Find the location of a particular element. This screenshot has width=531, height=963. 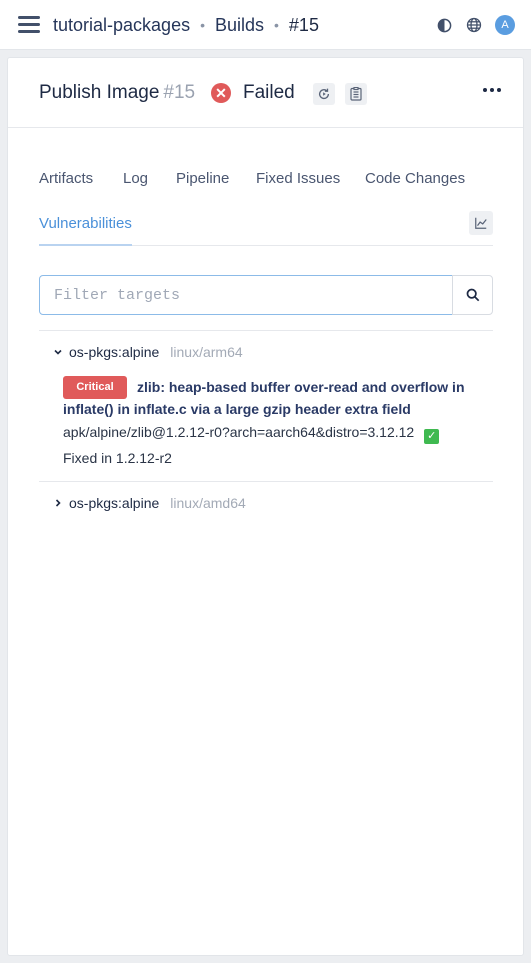

search-button is located at coordinates (472, 295).